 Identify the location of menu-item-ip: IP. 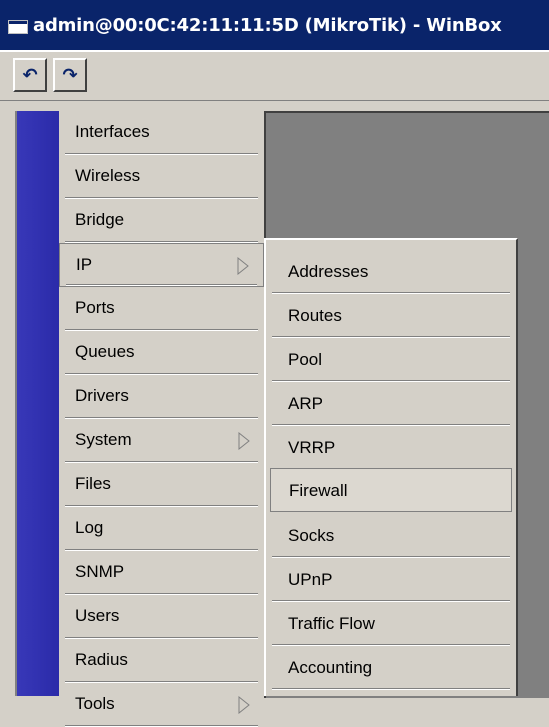
(161, 265).